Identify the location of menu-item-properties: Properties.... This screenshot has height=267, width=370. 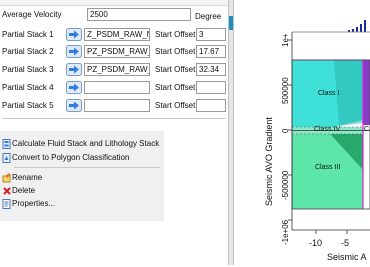
(82, 204).